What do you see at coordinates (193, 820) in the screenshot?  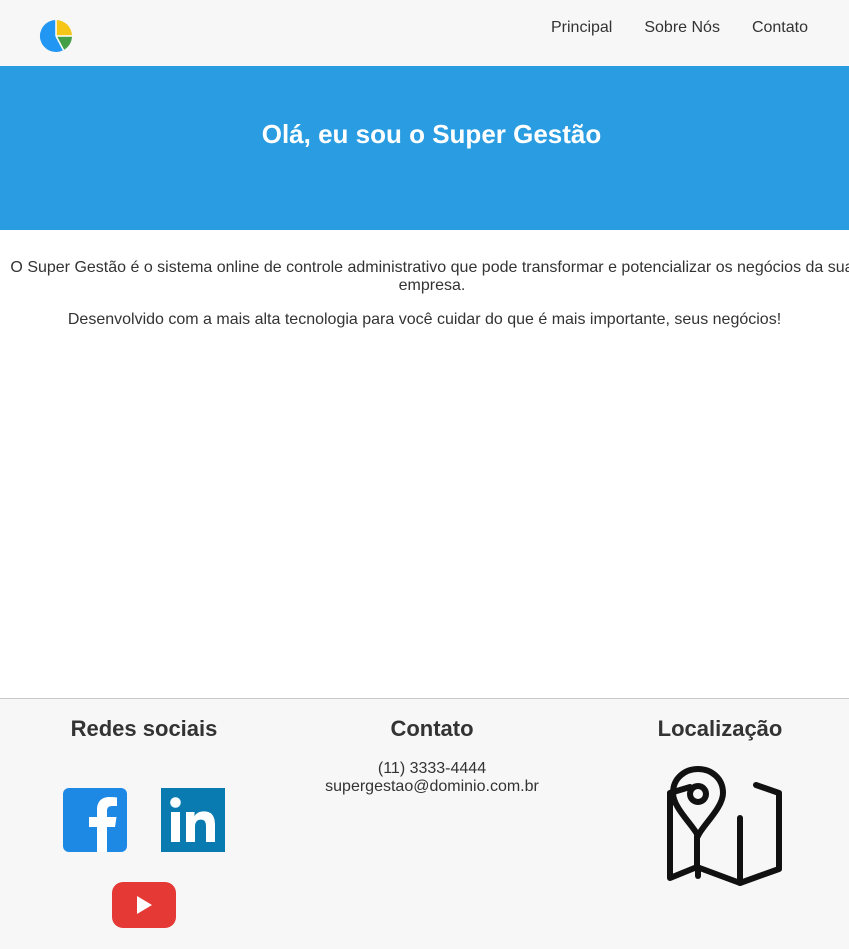 I see `linkedin-icon` at bounding box center [193, 820].